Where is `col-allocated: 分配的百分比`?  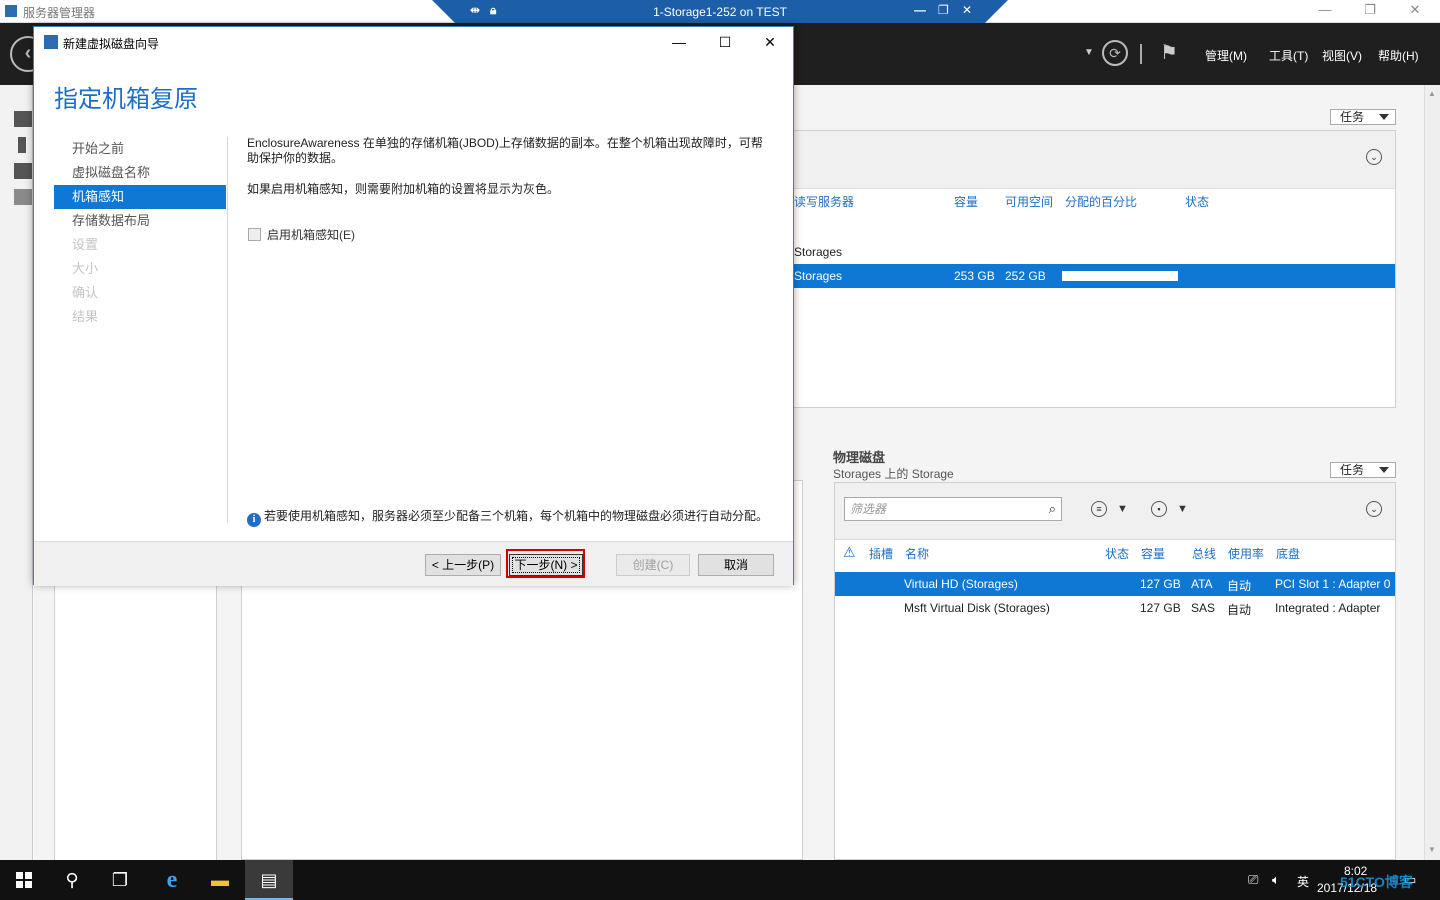
col-allocated: 分配的百分比 is located at coordinates (1101, 201).